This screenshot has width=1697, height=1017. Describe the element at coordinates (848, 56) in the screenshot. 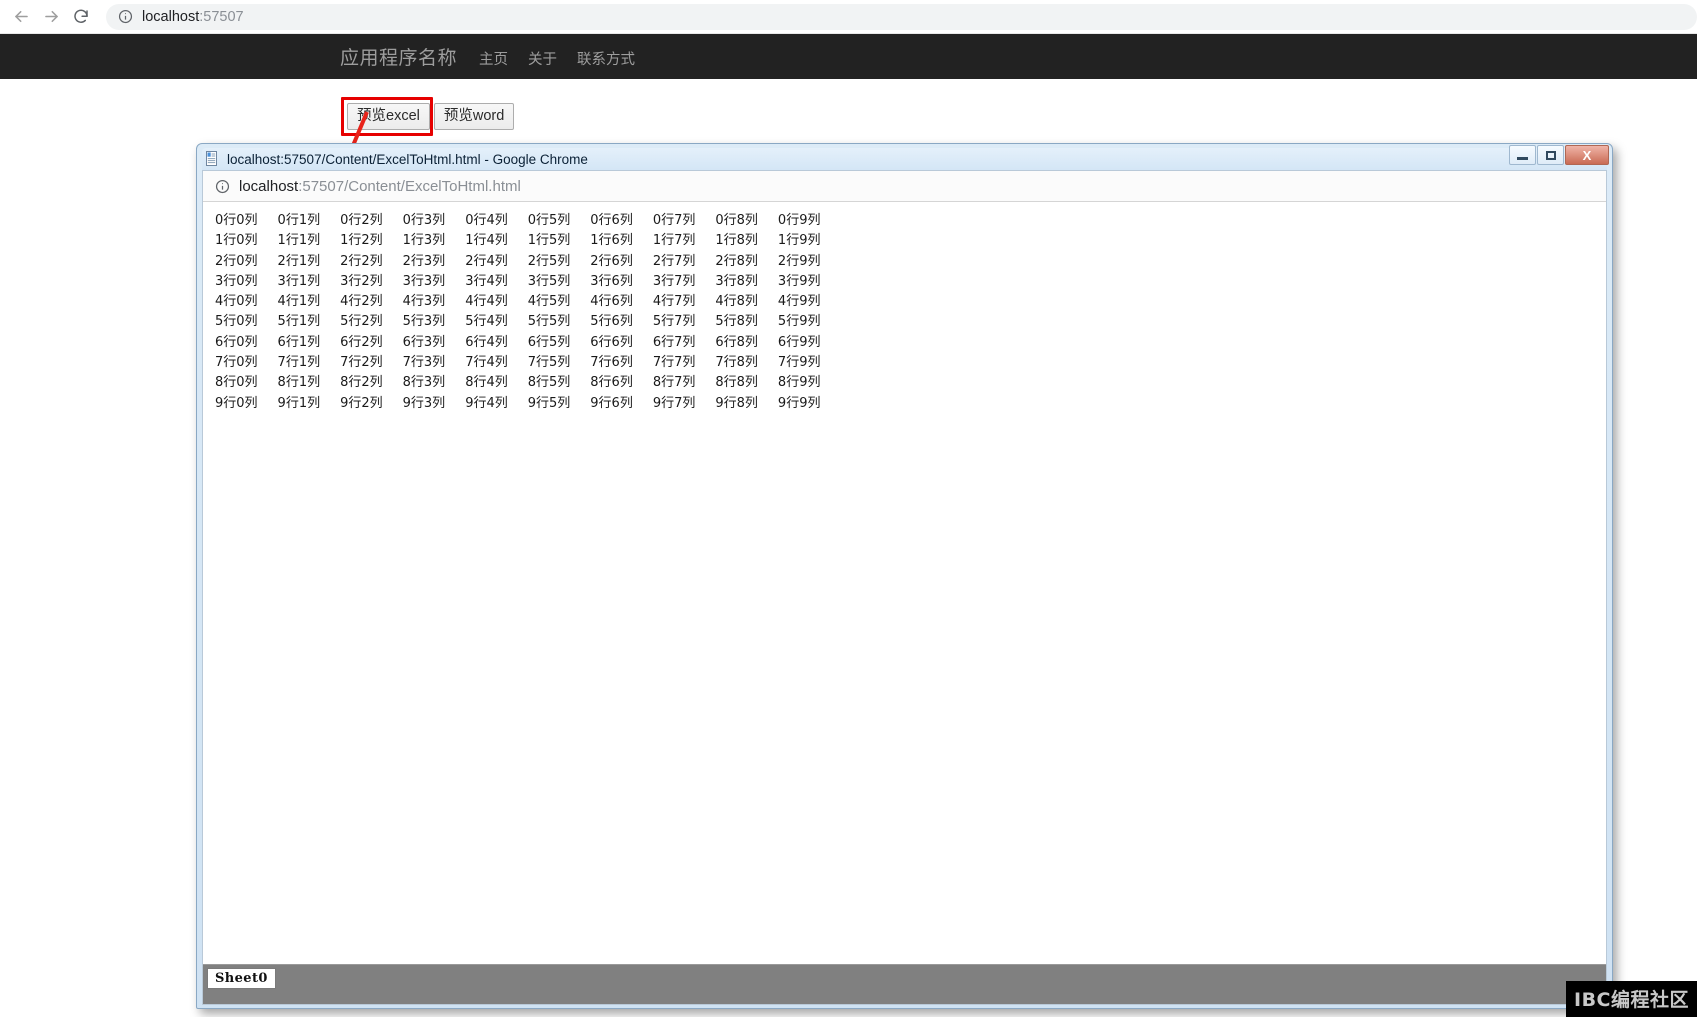

I see `site-navbar: 应用程序名称 主页 关于 联系方式` at that location.